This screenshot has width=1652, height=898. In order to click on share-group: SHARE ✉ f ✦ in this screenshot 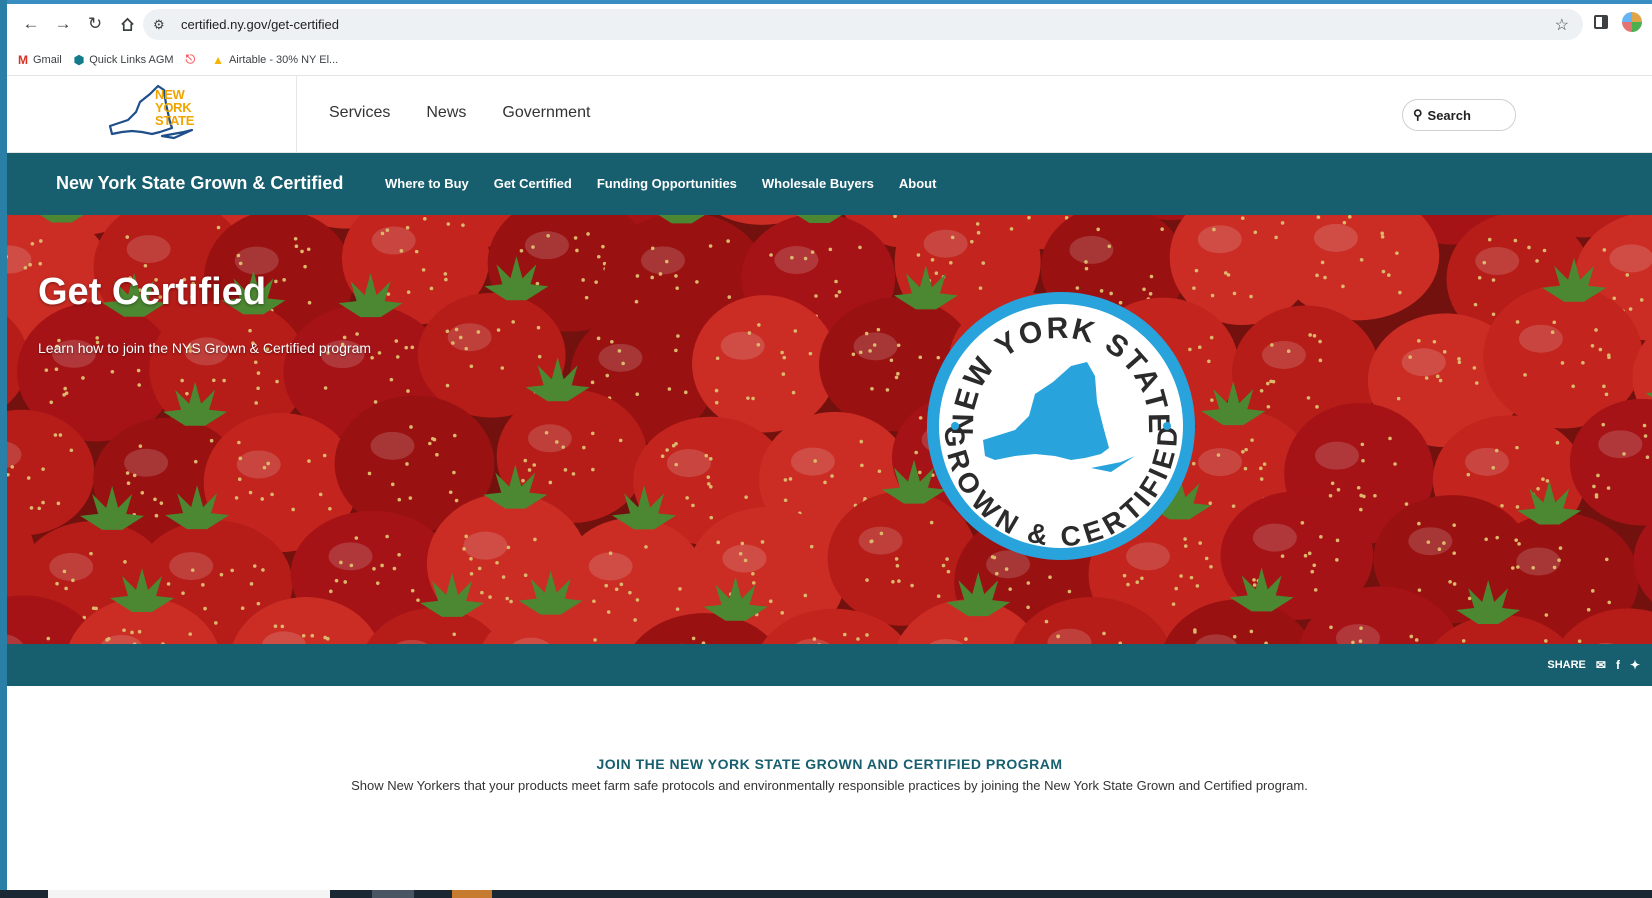, I will do `click(1593, 665)`.